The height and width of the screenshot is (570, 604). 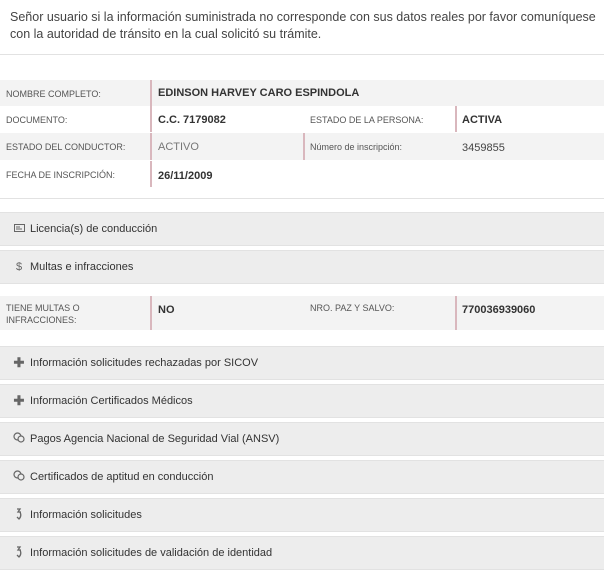 What do you see at coordinates (352, 308) in the screenshot?
I see `paz-salvo-label: NRO. PAZ Y SALVO:` at bounding box center [352, 308].